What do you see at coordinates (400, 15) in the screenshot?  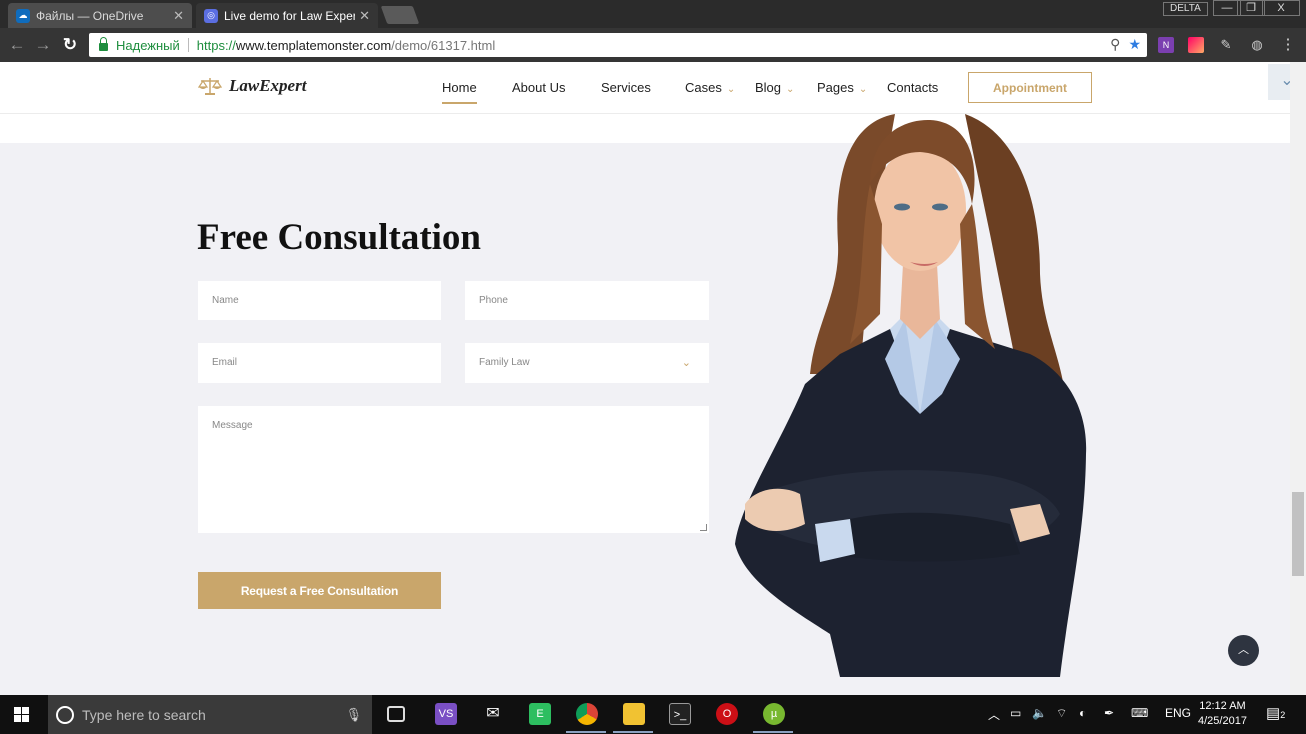 I see `new-tab-button` at bounding box center [400, 15].